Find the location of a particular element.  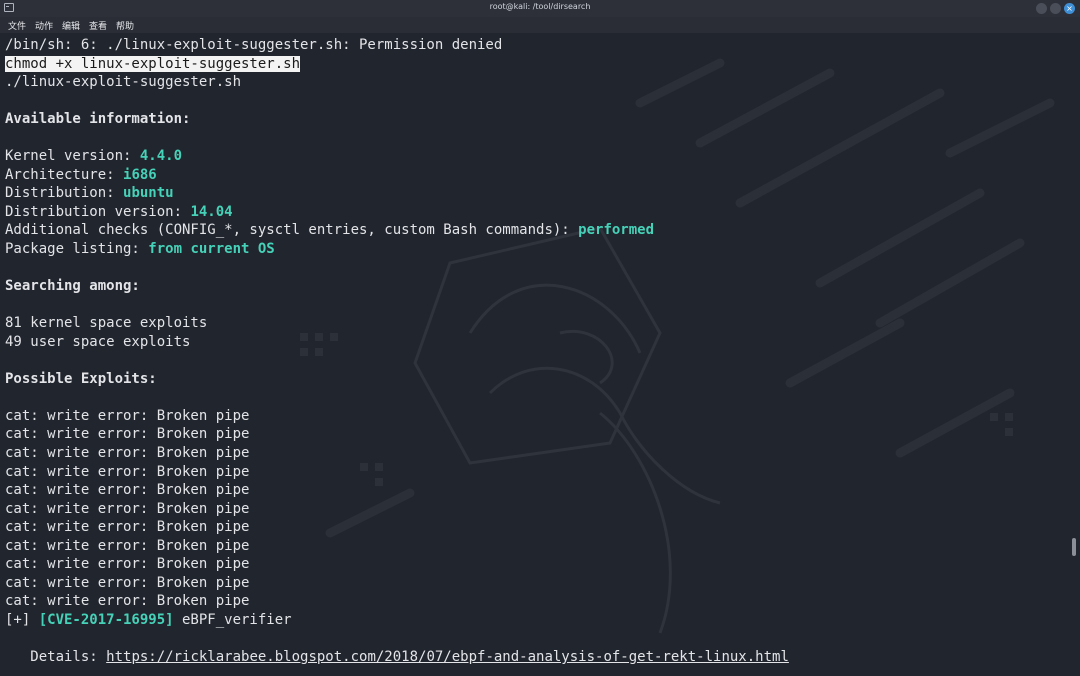

details-label: Details: is located at coordinates (56, 657).